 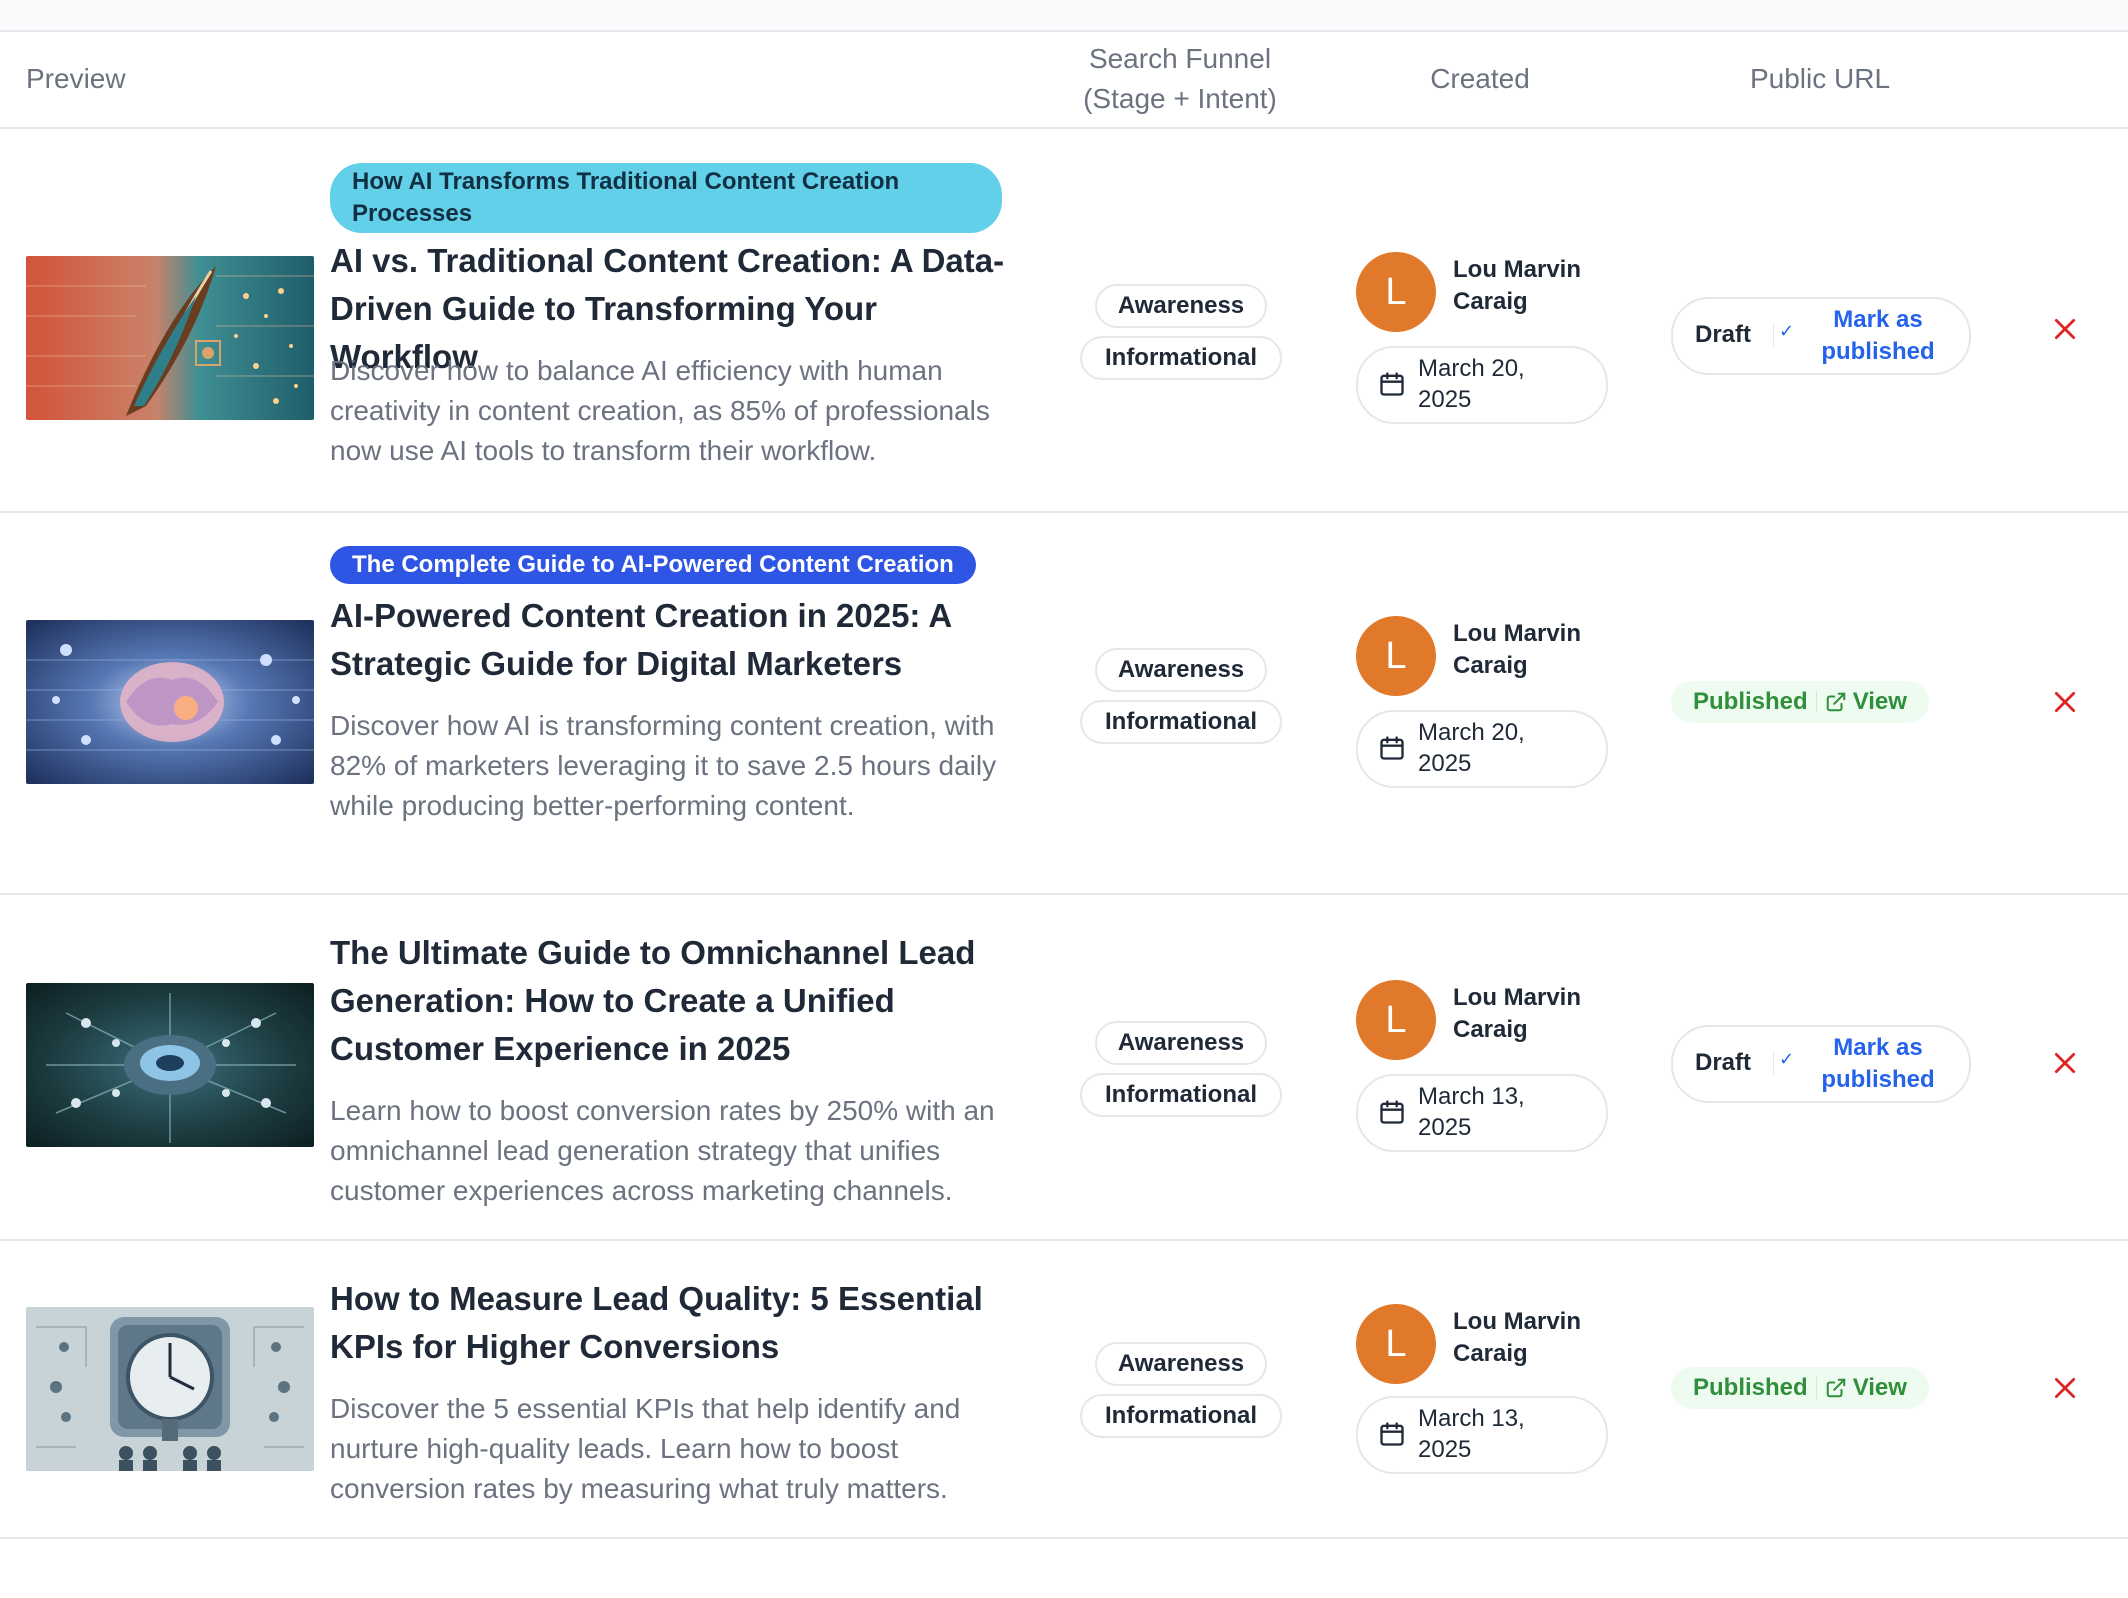 What do you see at coordinates (1064, 16) in the screenshot?
I see `top-band` at bounding box center [1064, 16].